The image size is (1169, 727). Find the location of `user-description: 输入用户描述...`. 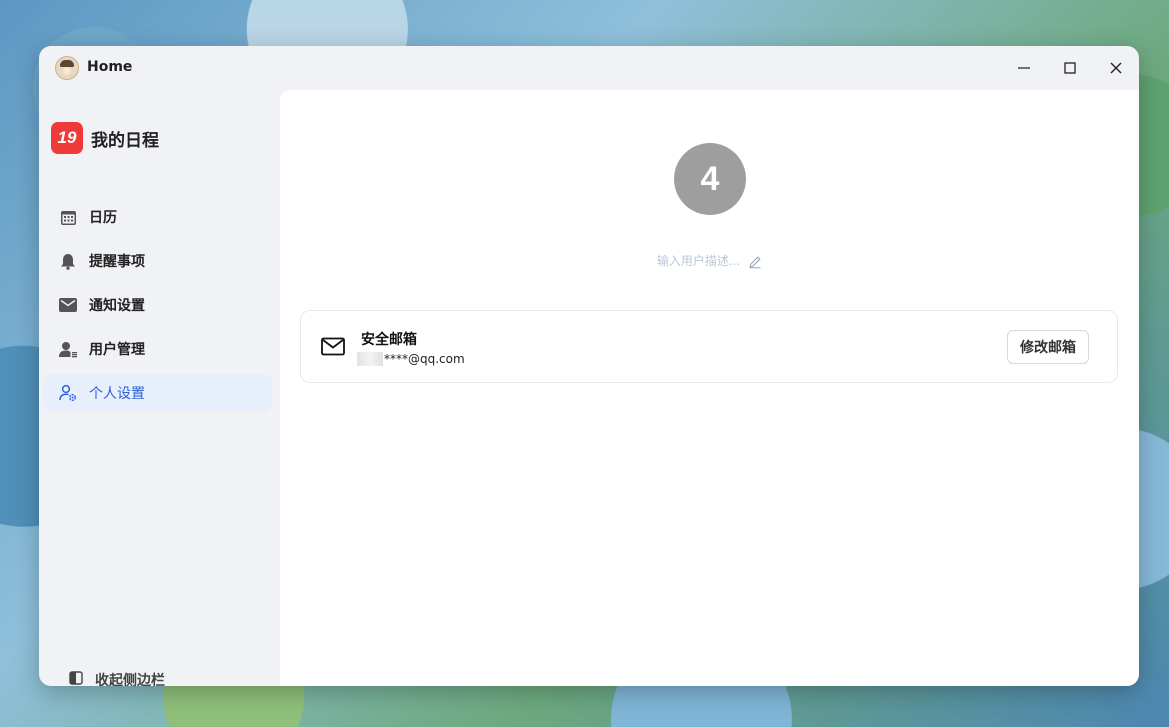

user-description: 输入用户描述... is located at coordinates (709, 260).